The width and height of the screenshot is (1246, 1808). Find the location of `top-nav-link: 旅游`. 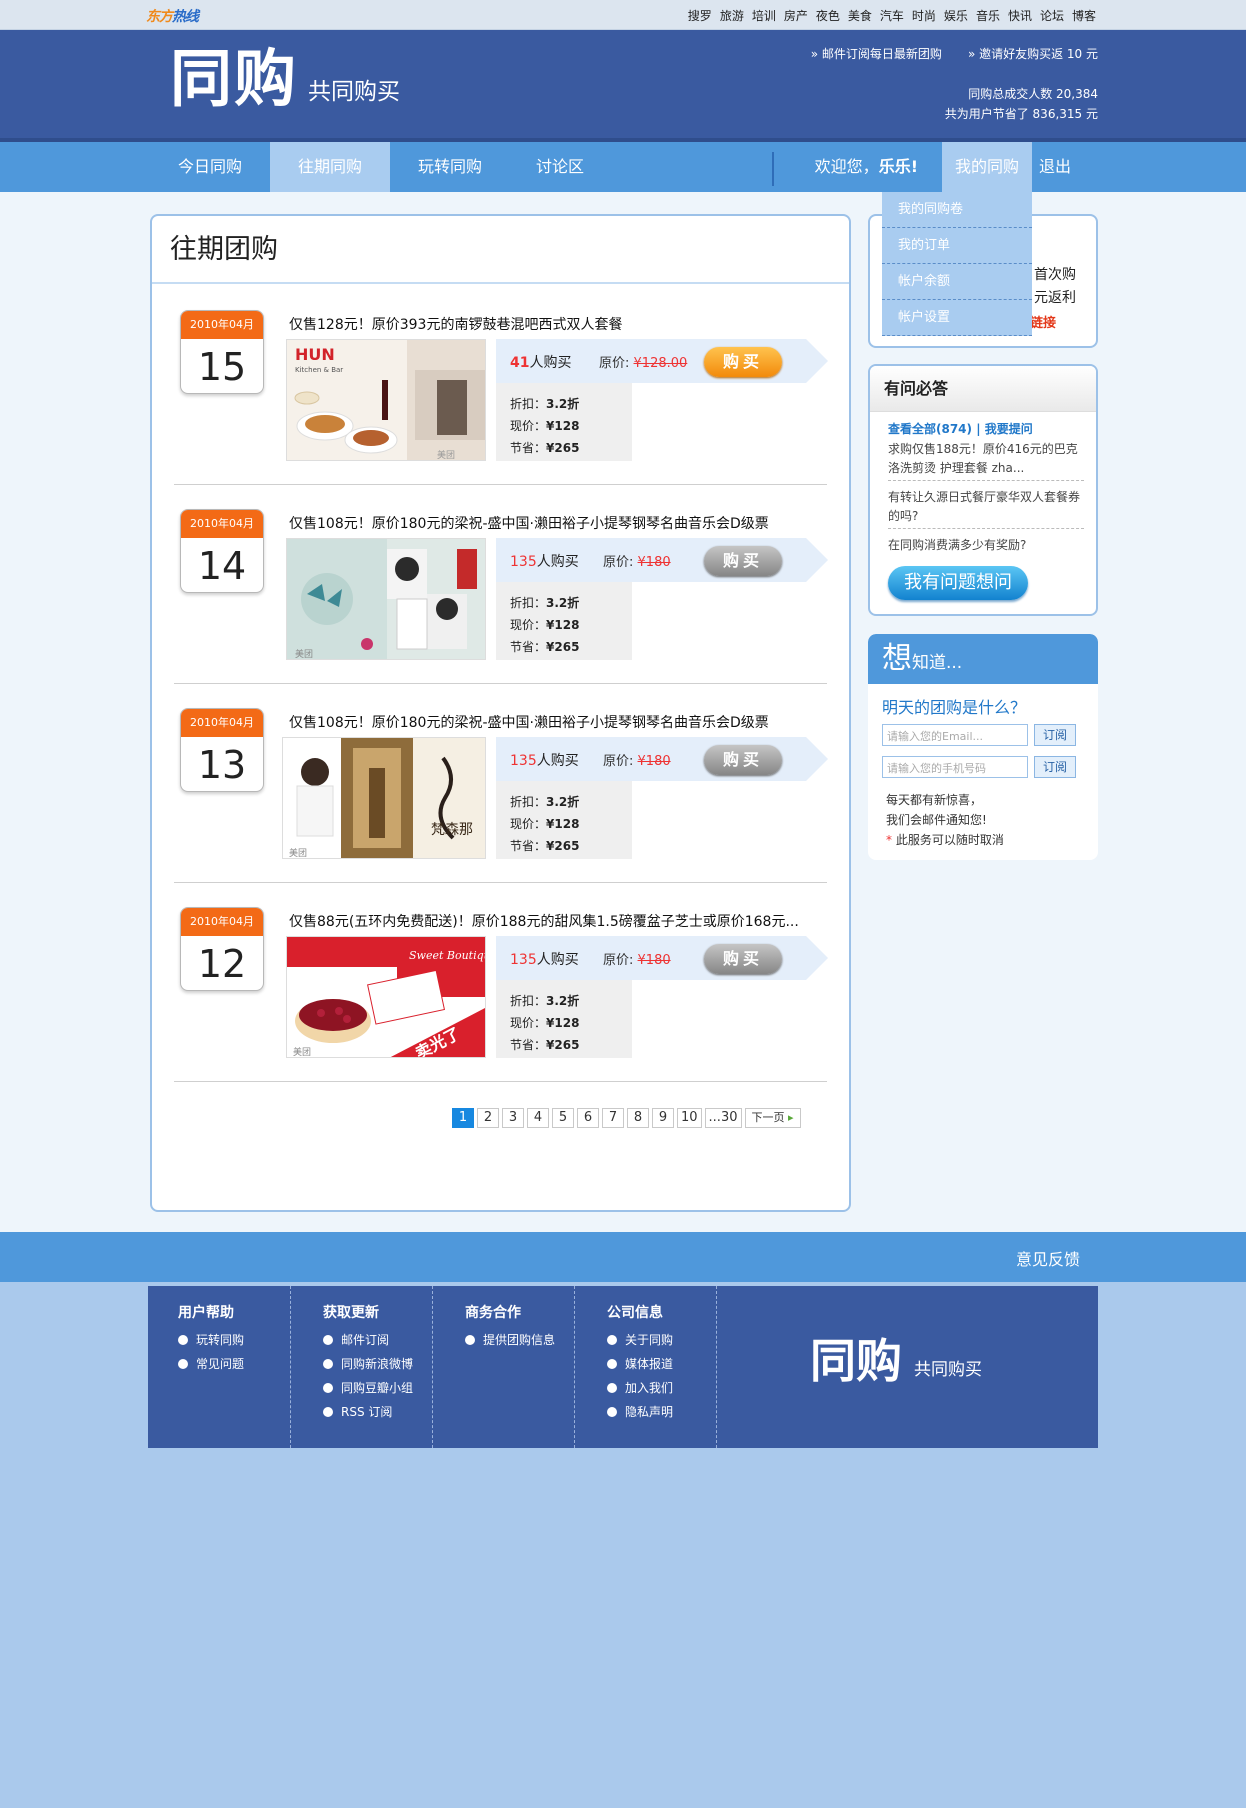

top-nav-link: 旅游 is located at coordinates (732, 15).